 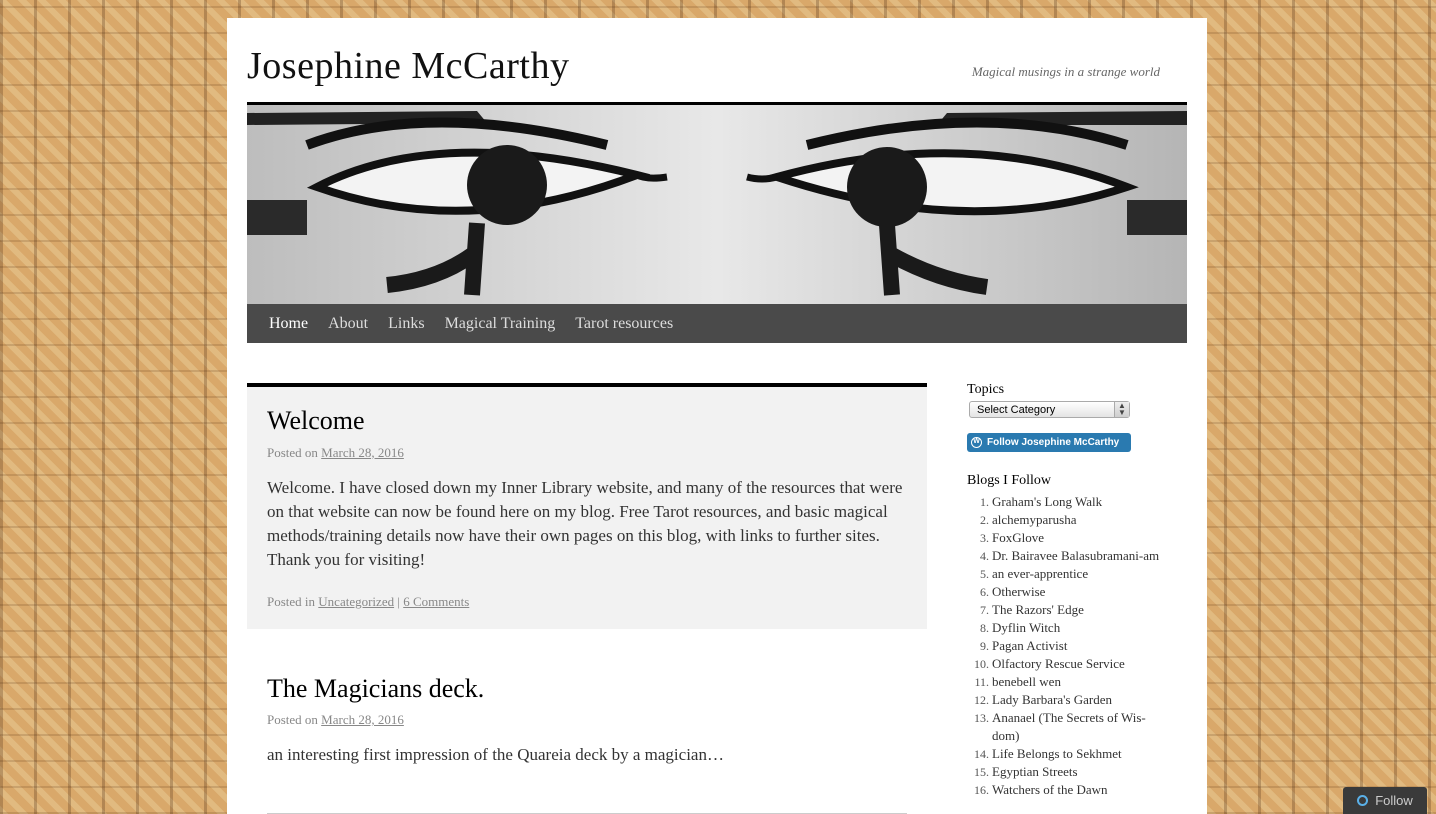 I want to click on posted-in-label: Posted in, so click(x=291, y=601).